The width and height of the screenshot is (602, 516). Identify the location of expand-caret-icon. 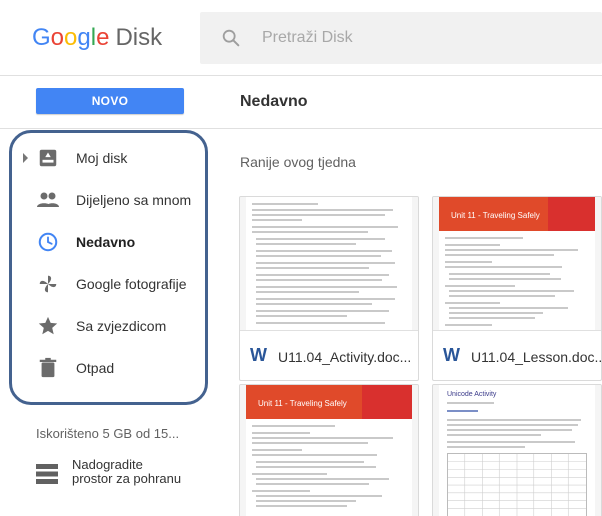
(25, 158).